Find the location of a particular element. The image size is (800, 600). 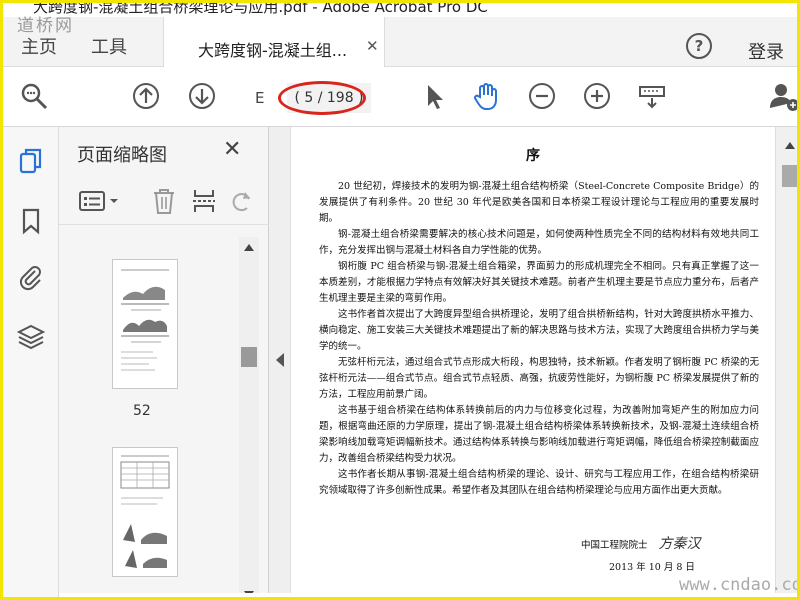

select-cursor-icon is located at coordinates (434, 96).